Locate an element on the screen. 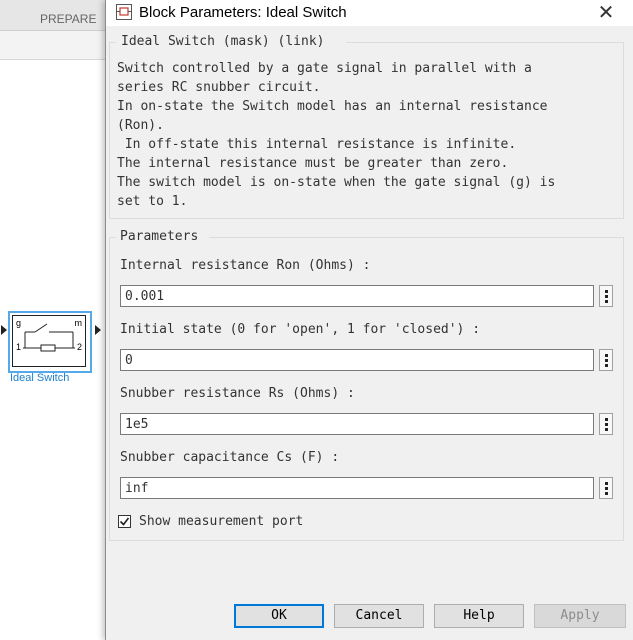 Image resolution: width=633 pixels, height=640 pixels. ok-button: OK is located at coordinates (279, 616).